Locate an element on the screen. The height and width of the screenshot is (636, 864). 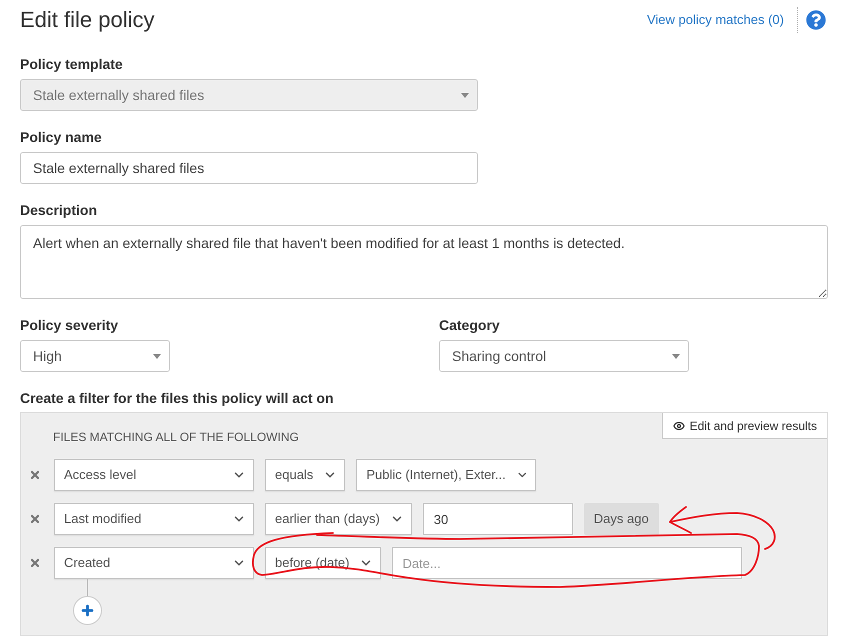
description-field: Alert when an externally shared file that haven't been modified for at least 1 months is detected. is located at coordinates (424, 262).